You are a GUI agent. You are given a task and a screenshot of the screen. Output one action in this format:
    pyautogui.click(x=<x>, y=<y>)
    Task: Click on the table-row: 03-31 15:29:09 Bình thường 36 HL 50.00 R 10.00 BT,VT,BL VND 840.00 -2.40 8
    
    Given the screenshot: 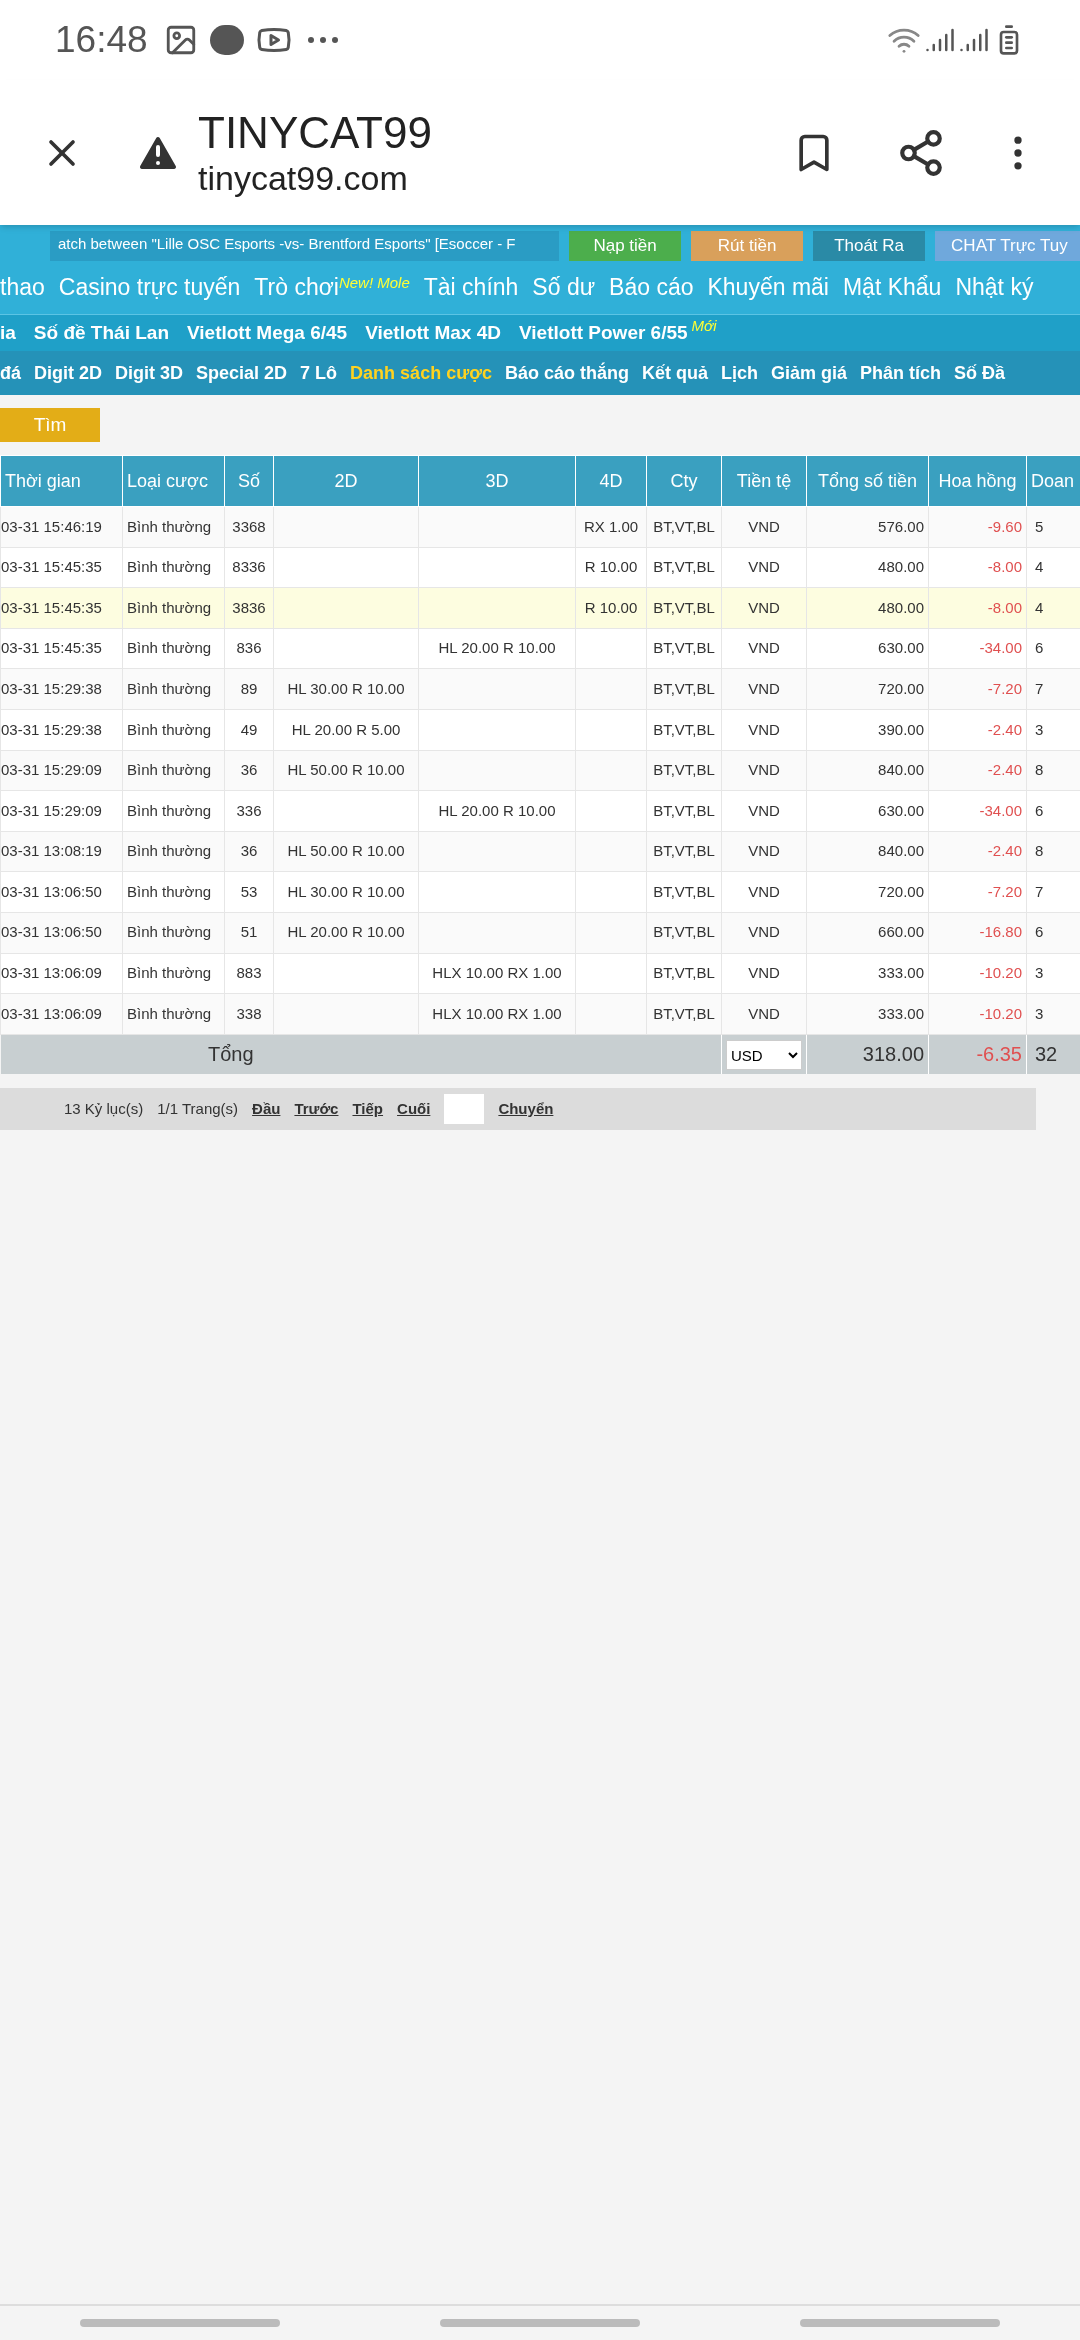 What is the action you would take?
    pyautogui.click(x=540, y=770)
    